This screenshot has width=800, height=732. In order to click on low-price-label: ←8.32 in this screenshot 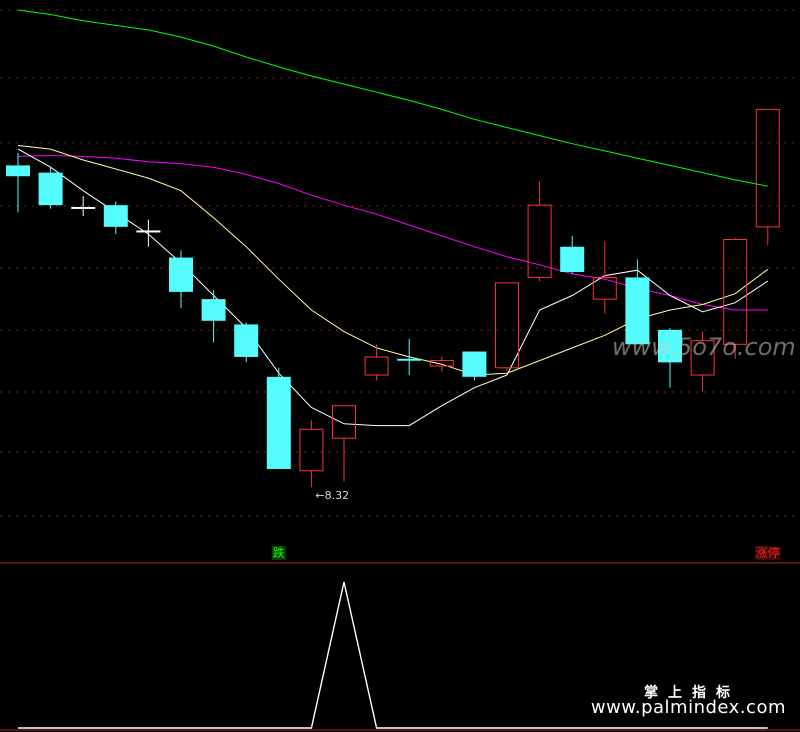, I will do `click(332, 495)`.